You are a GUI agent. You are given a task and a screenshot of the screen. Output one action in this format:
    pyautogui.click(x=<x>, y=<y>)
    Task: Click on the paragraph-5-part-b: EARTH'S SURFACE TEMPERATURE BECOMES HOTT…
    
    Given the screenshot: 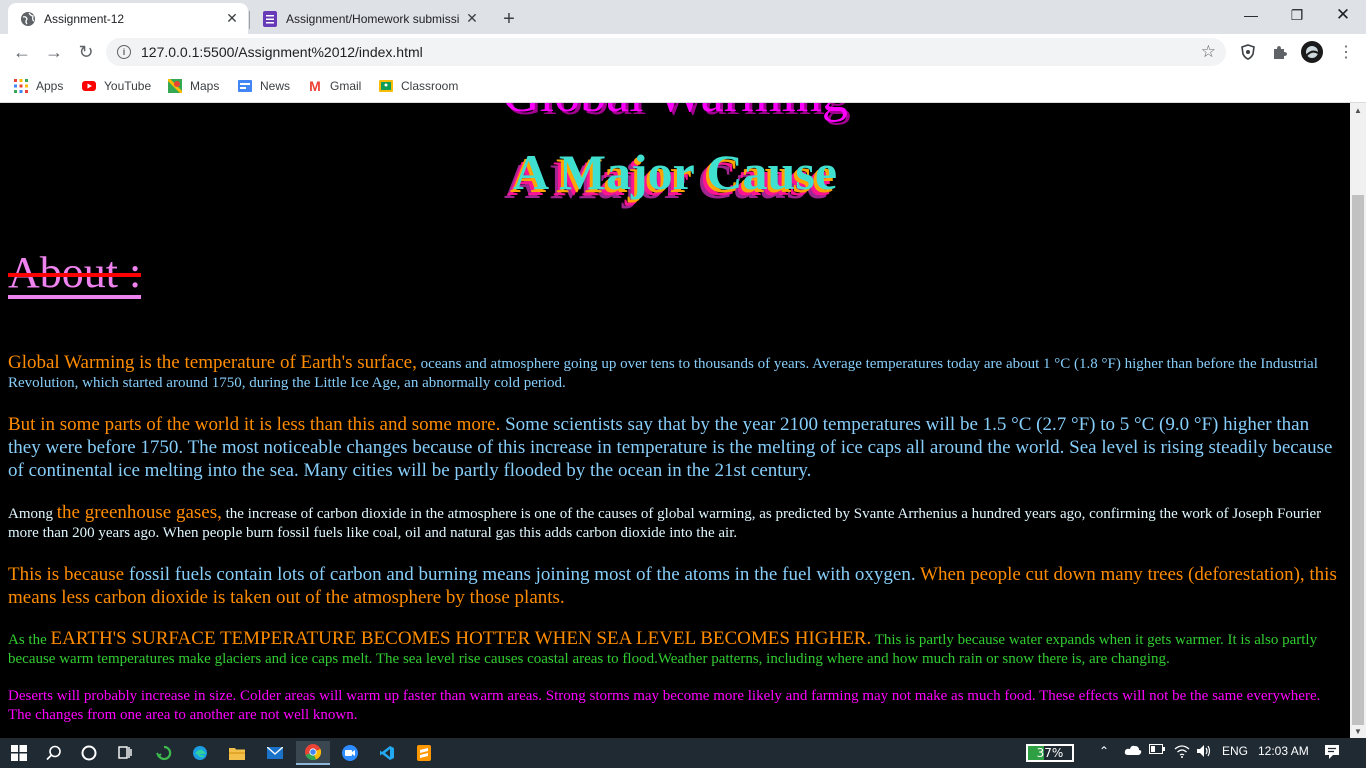 What is the action you would take?
    pyautogui.click(x=461, y=638)
    